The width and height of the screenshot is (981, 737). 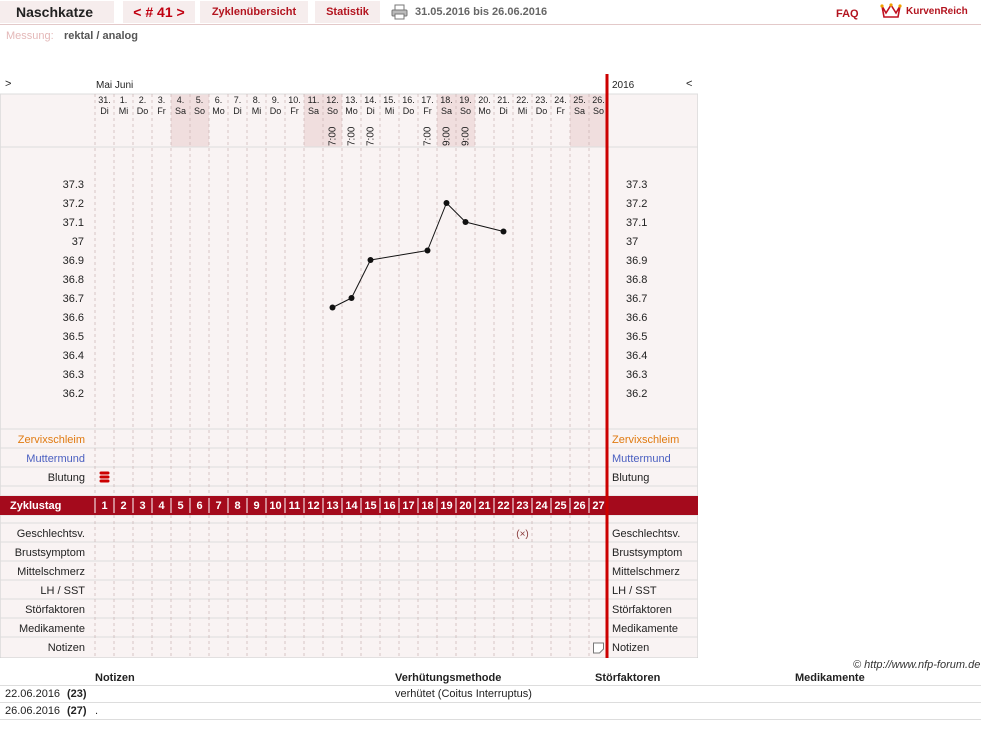 I want to click on meds-header: Medikamente, so click(x=830, y=678).